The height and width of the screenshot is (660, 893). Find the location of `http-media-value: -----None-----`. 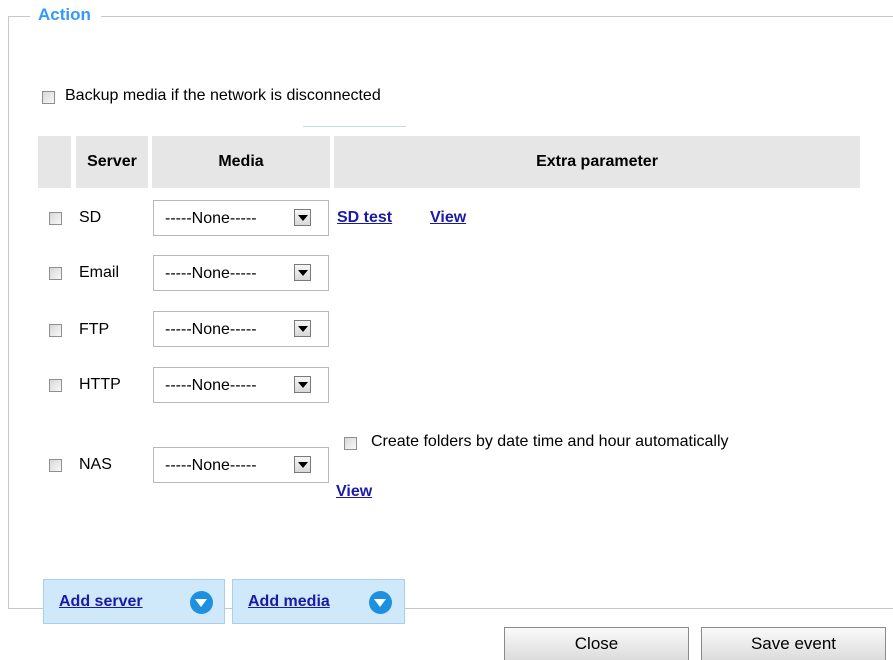

http-media-value: -----None----- is located at coordinates (211, 385).